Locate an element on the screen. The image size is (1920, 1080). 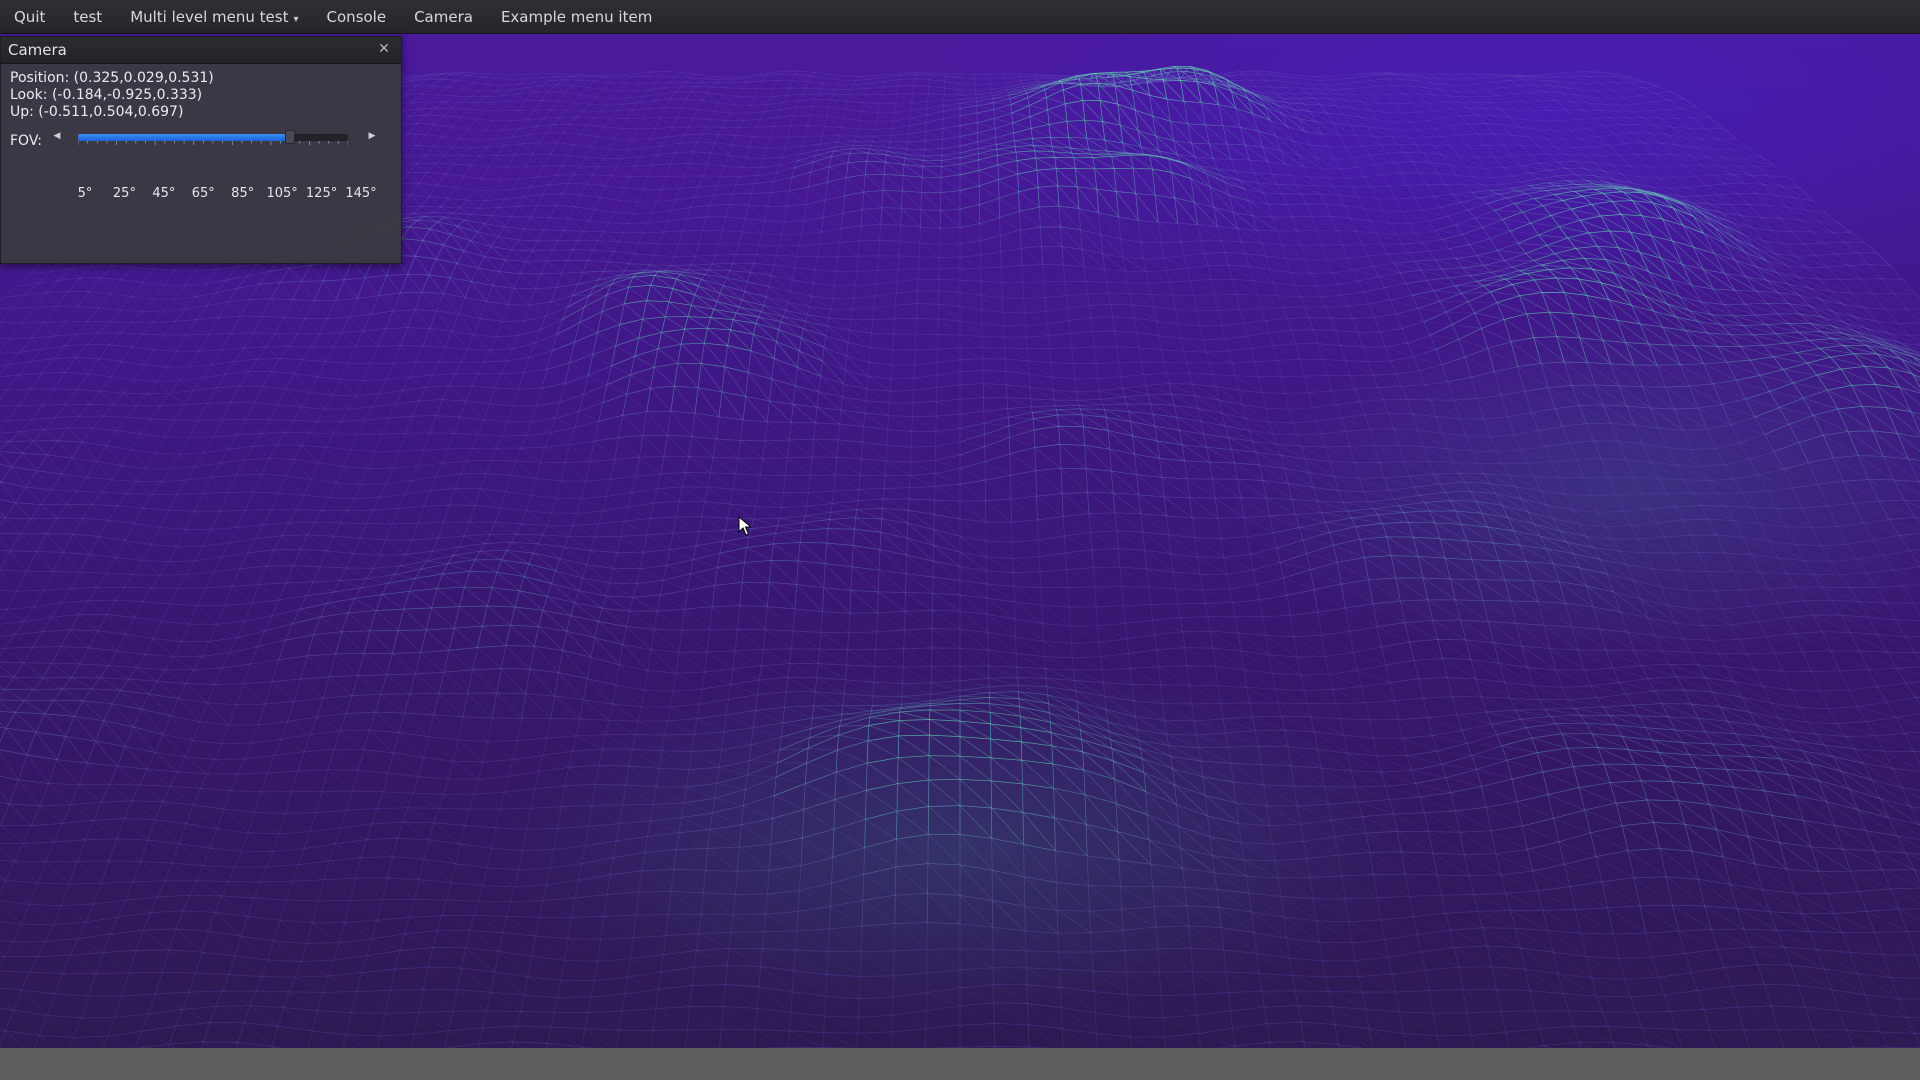
camera-panel-titlebar: Camera ✕ is located at coordinates (201, 50).